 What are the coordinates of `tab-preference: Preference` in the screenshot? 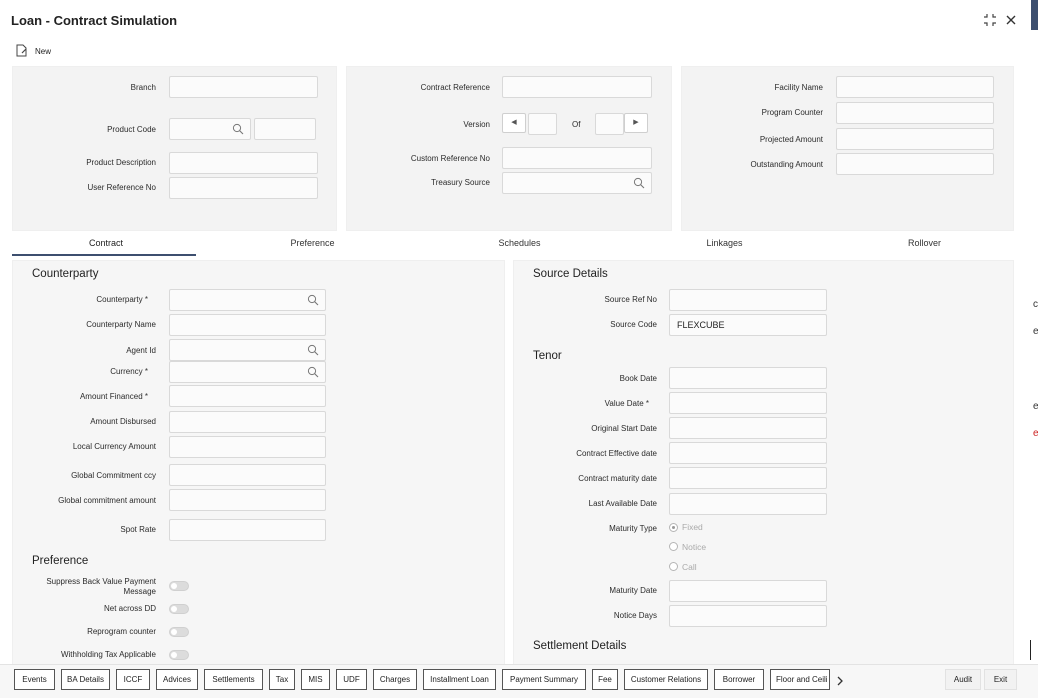 It's located at (312, 243).